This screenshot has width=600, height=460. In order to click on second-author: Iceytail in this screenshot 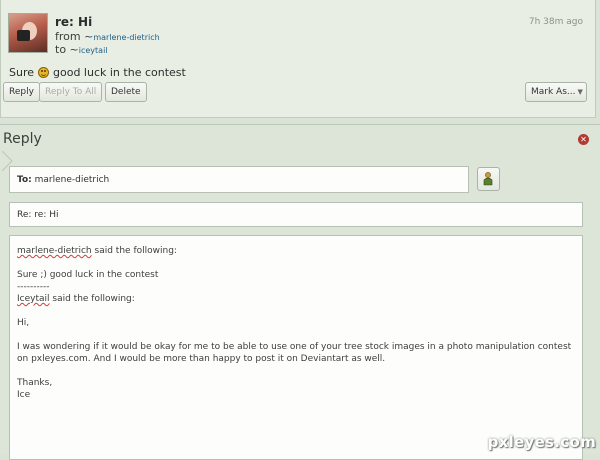, I will do `click(33, 299)`.